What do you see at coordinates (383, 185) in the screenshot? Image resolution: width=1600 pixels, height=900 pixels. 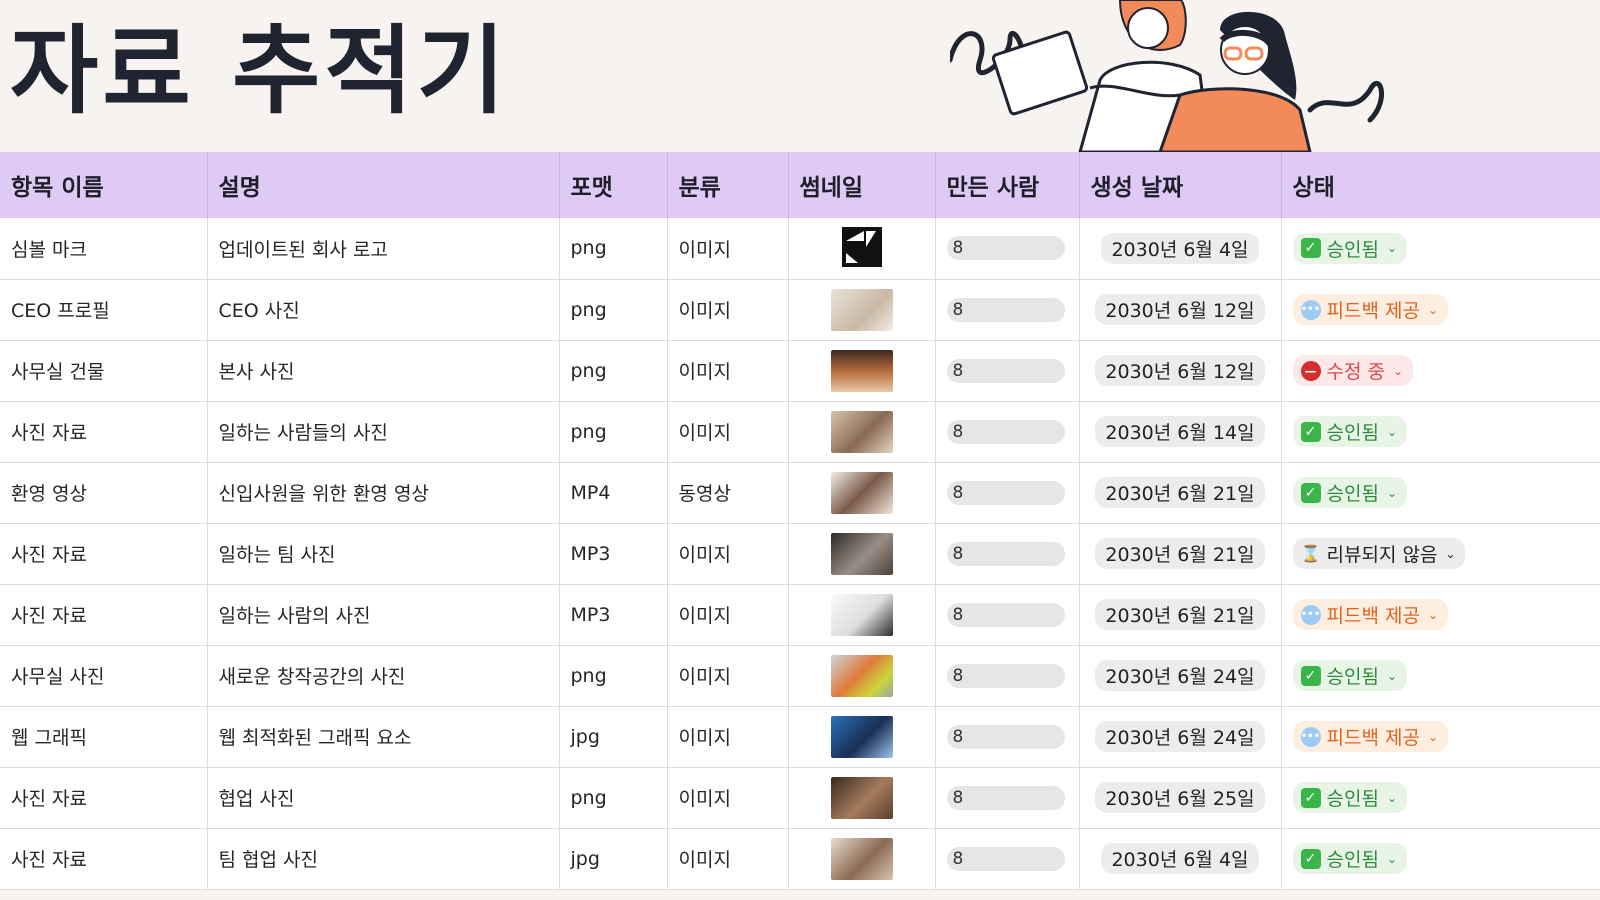 I see `column-header-description: 설명` at bounding box center [383, 185].